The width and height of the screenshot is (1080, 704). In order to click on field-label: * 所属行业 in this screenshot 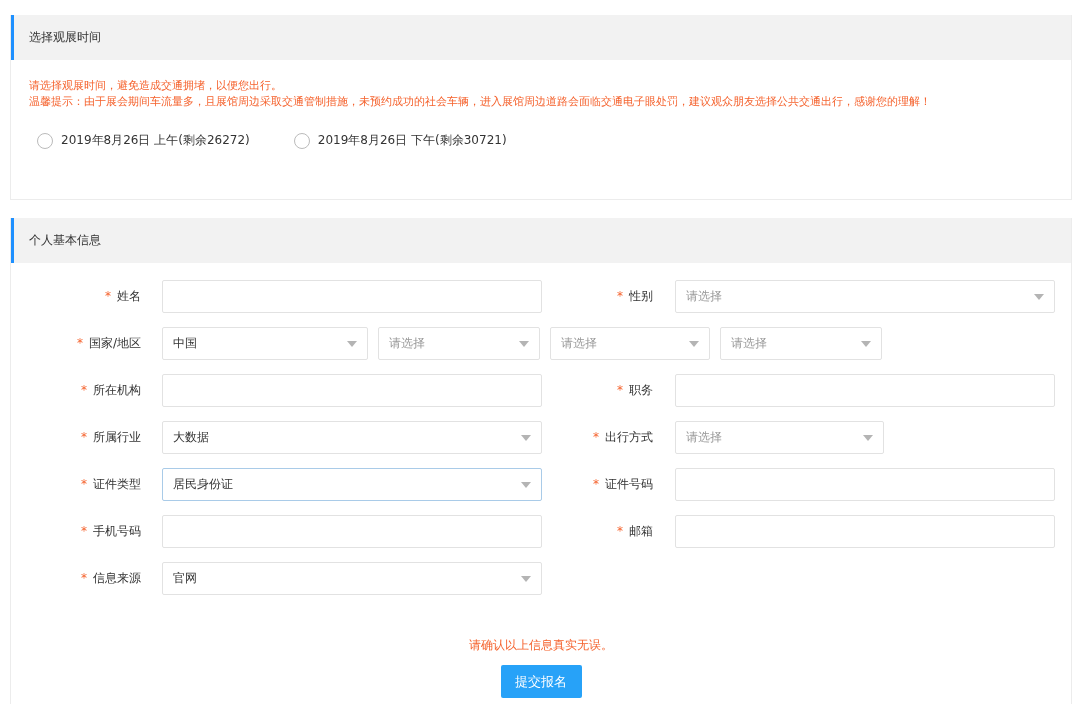, I will do `click(110, 437)`.